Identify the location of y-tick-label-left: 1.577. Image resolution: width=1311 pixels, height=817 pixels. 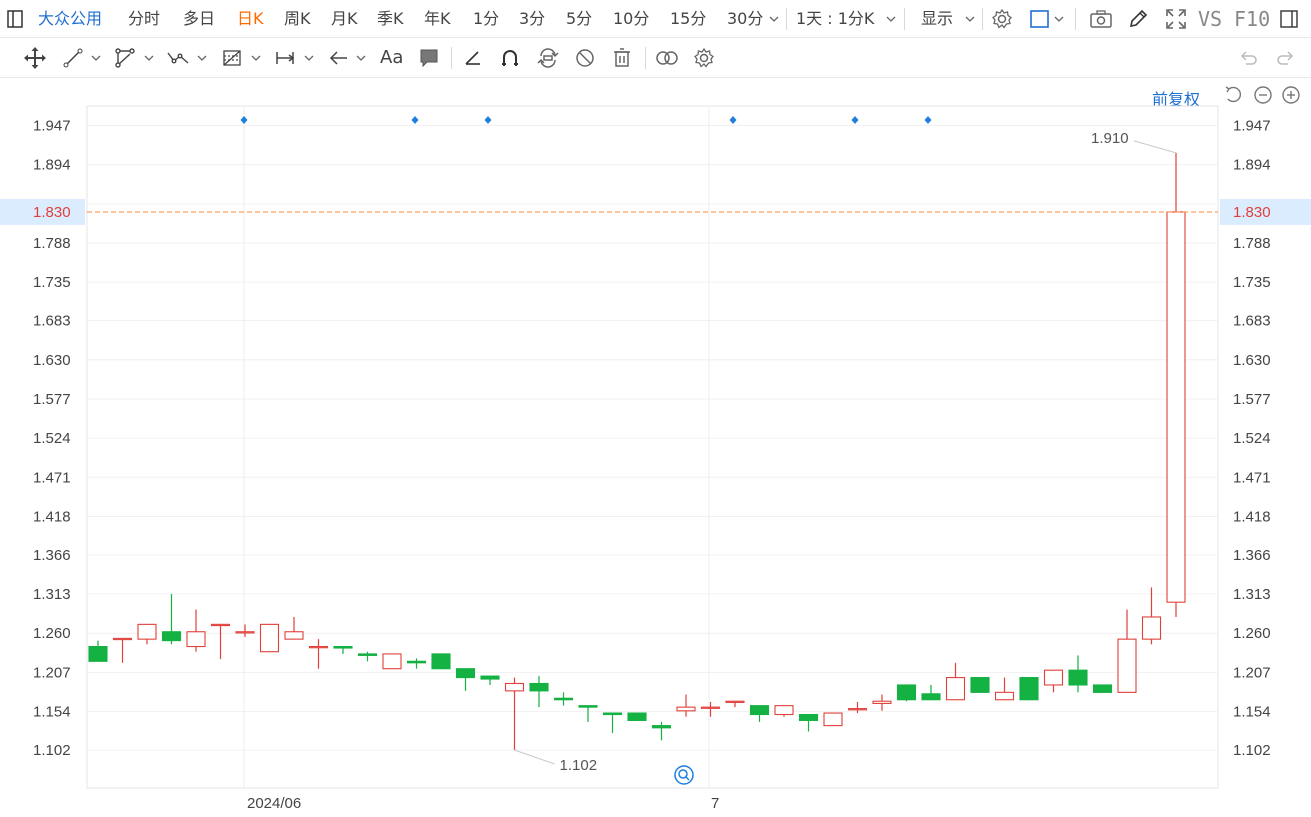
(52, 399).